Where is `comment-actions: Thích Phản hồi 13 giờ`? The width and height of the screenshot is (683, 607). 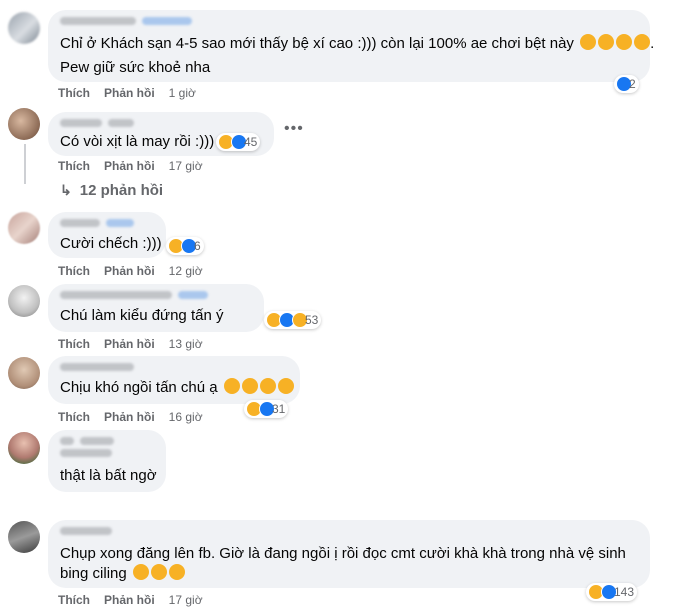
comment-actions: Thích Phản hồi 13 giờ is located at coordinates (130, 344).